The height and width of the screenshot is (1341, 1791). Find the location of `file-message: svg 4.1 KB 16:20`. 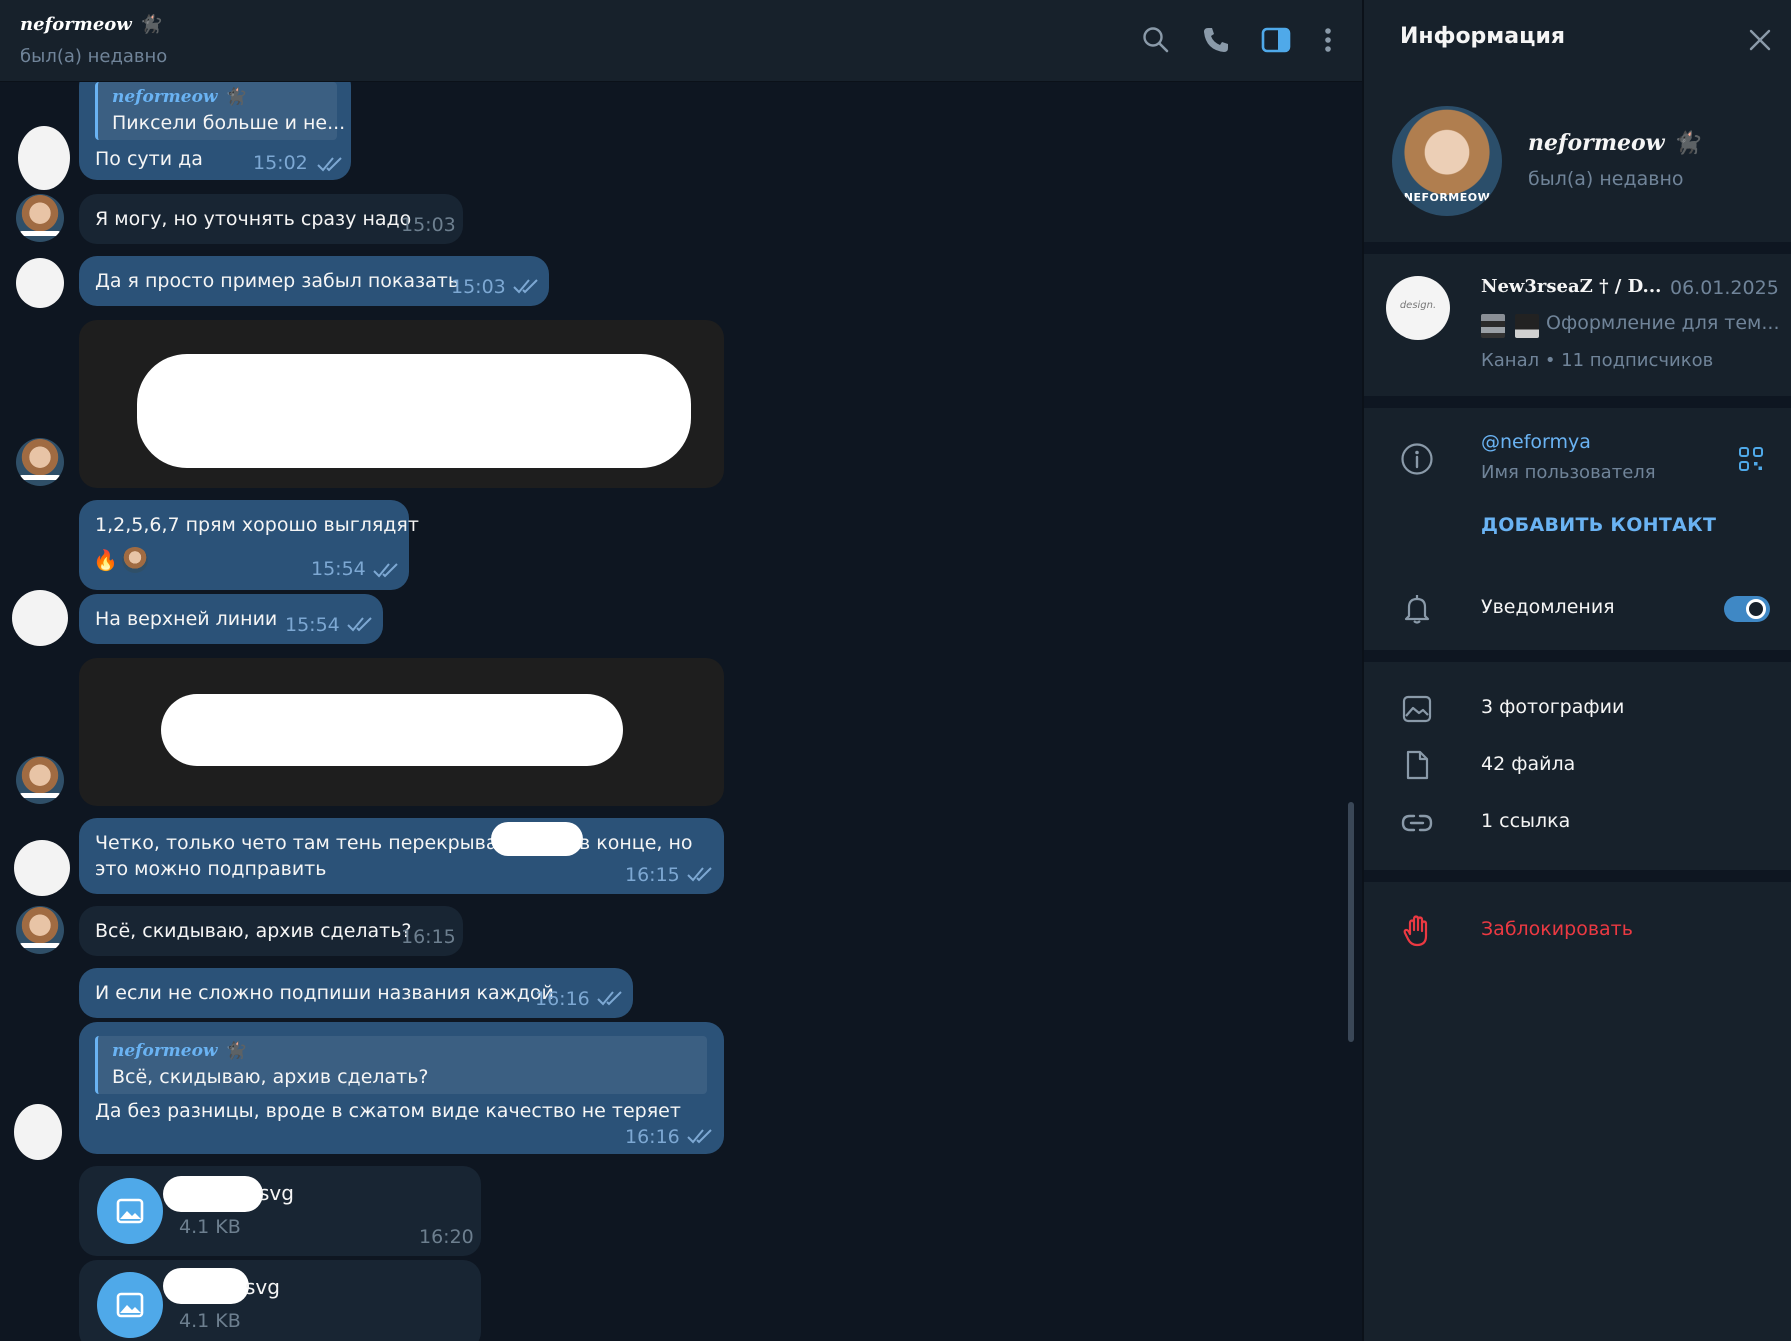

file-message: svg 4.1 KB 16:20 is located at coordinates (280, 1211).